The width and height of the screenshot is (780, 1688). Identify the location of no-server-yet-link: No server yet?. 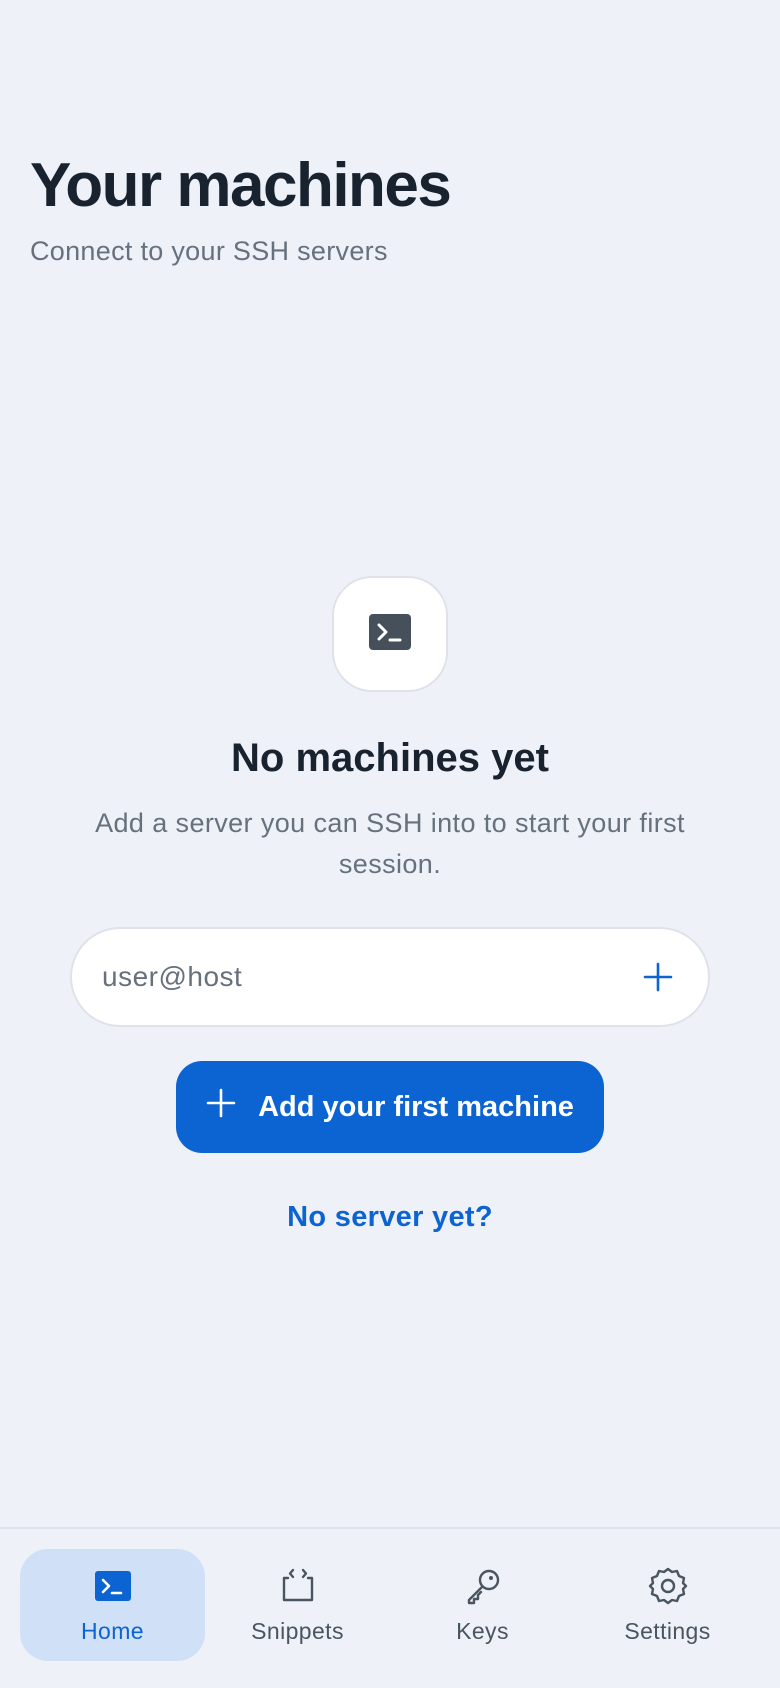
(390, 1217).